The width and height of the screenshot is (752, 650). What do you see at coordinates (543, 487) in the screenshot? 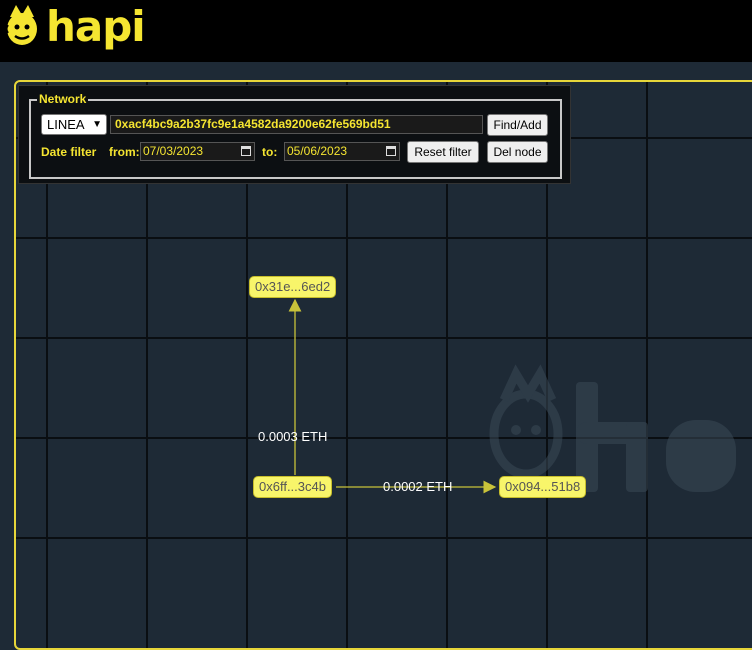
I see `graph-node: 0x094...51b8` at bounding box center [543, 487].